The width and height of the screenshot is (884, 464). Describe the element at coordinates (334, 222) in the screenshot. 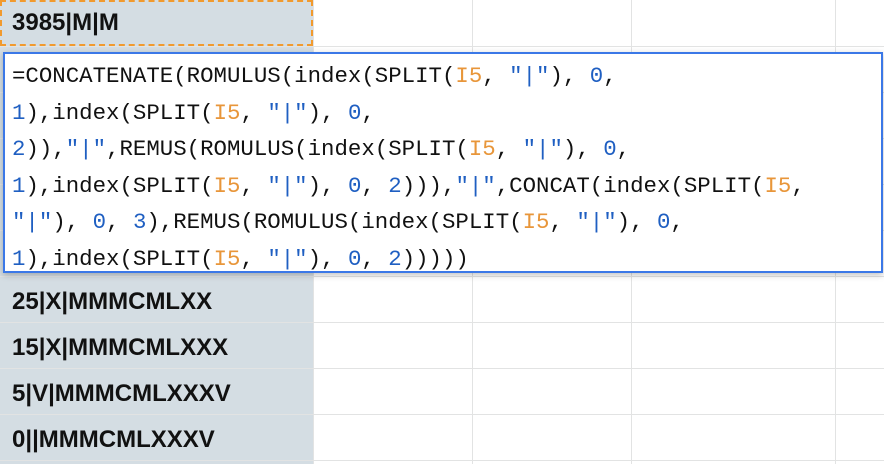

I see `formula-text: ),REMUS(ROMULUS(index(SPLIT(` at that location.